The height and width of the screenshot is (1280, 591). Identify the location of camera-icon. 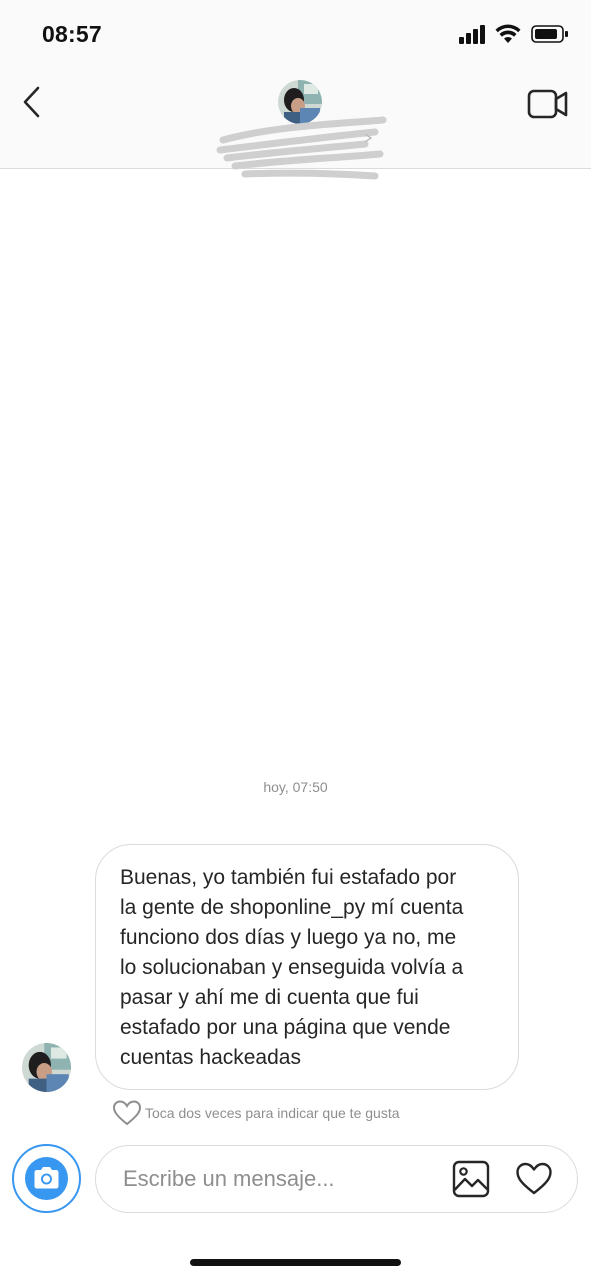
(46, 1178).